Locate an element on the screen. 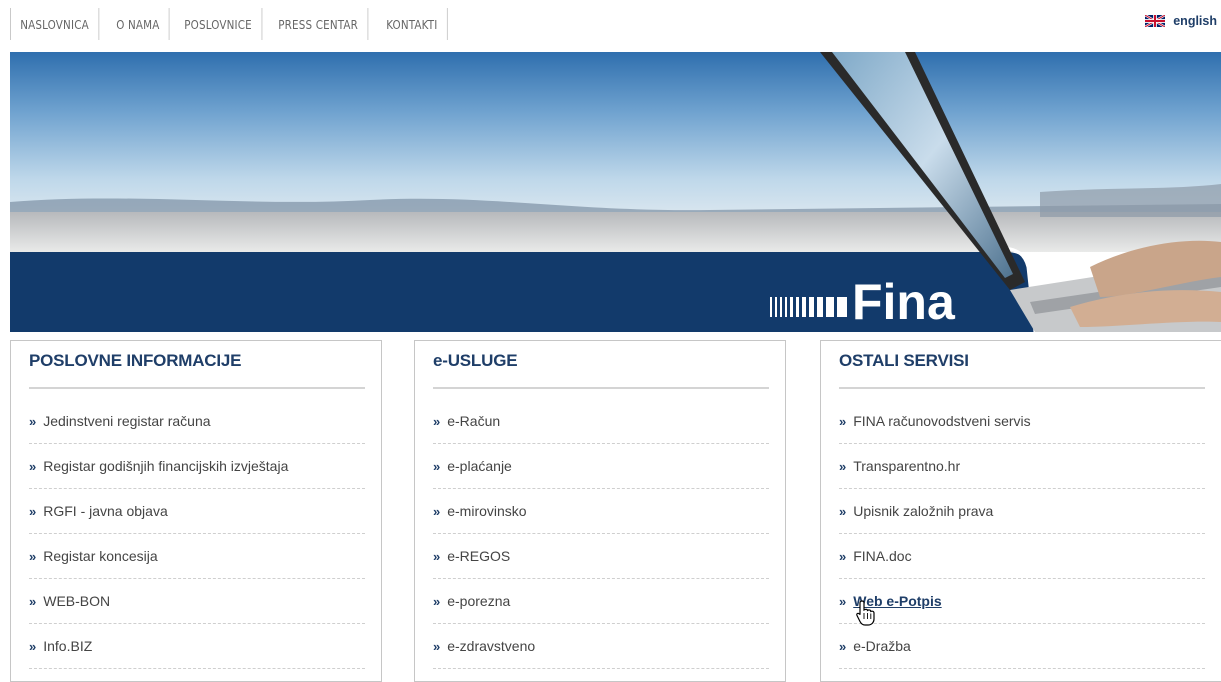  list-item: » Registar koncesija is located at coordinates (197, 556).